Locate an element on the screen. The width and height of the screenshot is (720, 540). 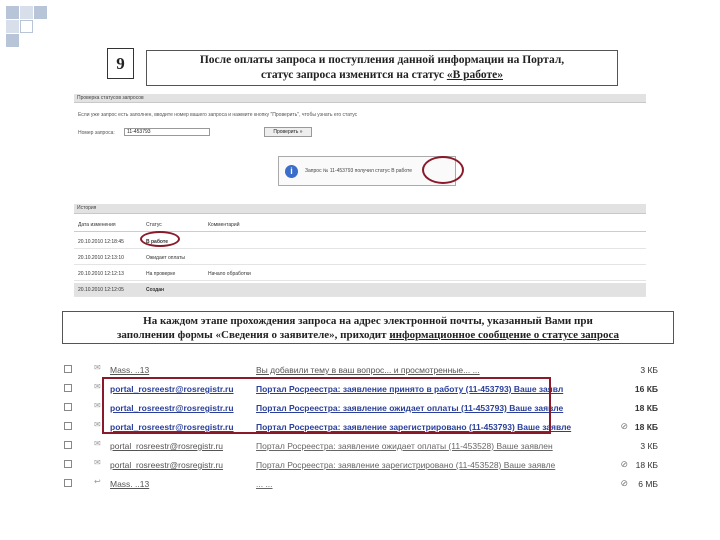
history-status: Ожидает оплаты is located at coordinates (165, 258).